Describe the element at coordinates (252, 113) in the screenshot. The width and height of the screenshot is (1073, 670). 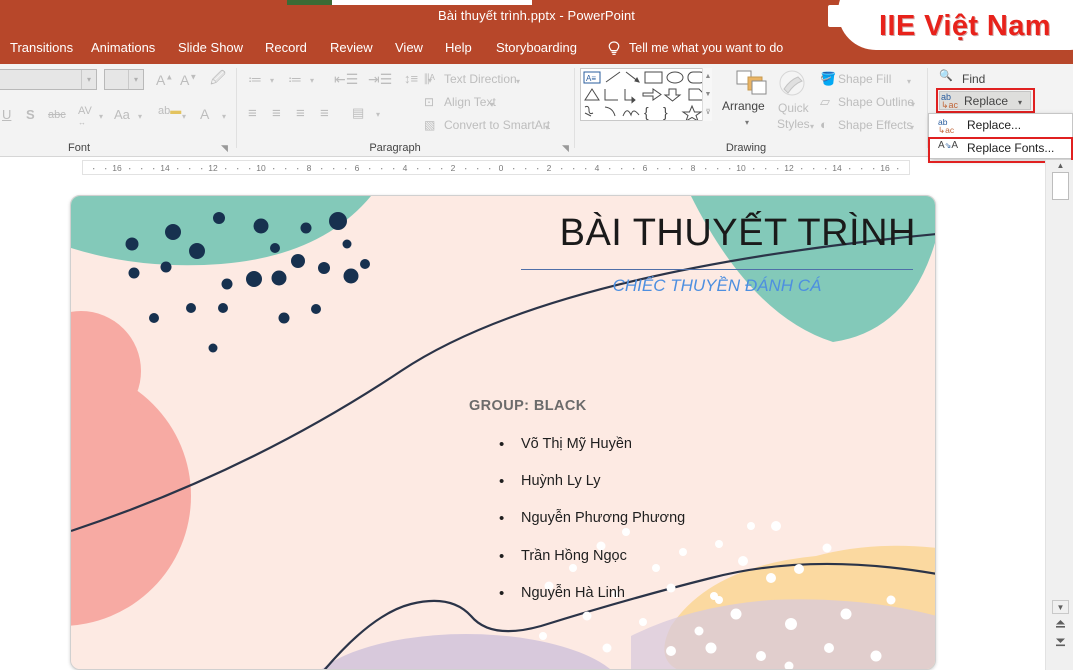
I see `align-left-icon: ≡` at that location.